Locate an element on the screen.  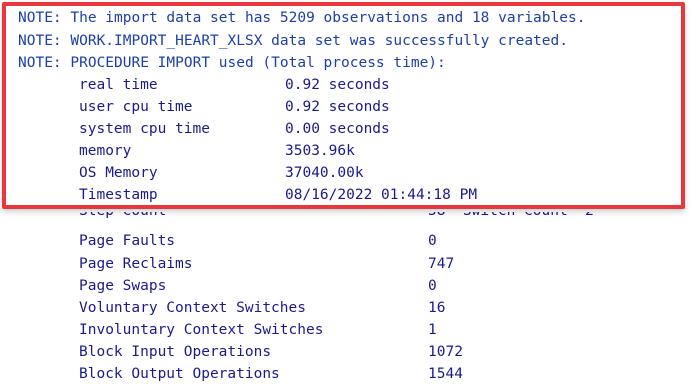
log-label: OS Memory is located at coordinates (118, 173).